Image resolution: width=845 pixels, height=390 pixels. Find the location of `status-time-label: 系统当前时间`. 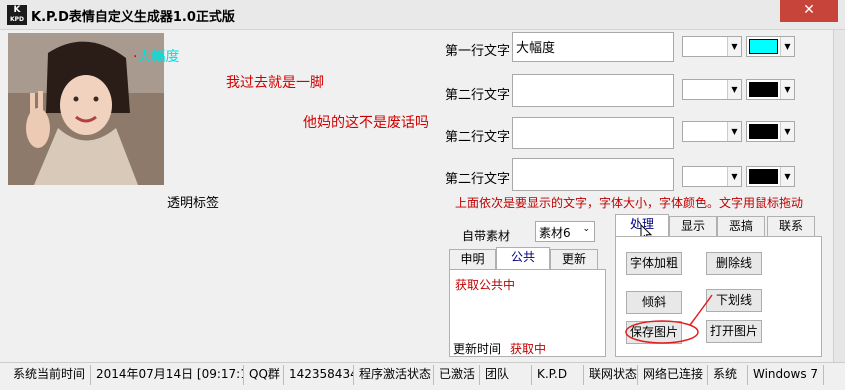

status-time-label: 系统当前时间 is located at coordinates (49, 375).